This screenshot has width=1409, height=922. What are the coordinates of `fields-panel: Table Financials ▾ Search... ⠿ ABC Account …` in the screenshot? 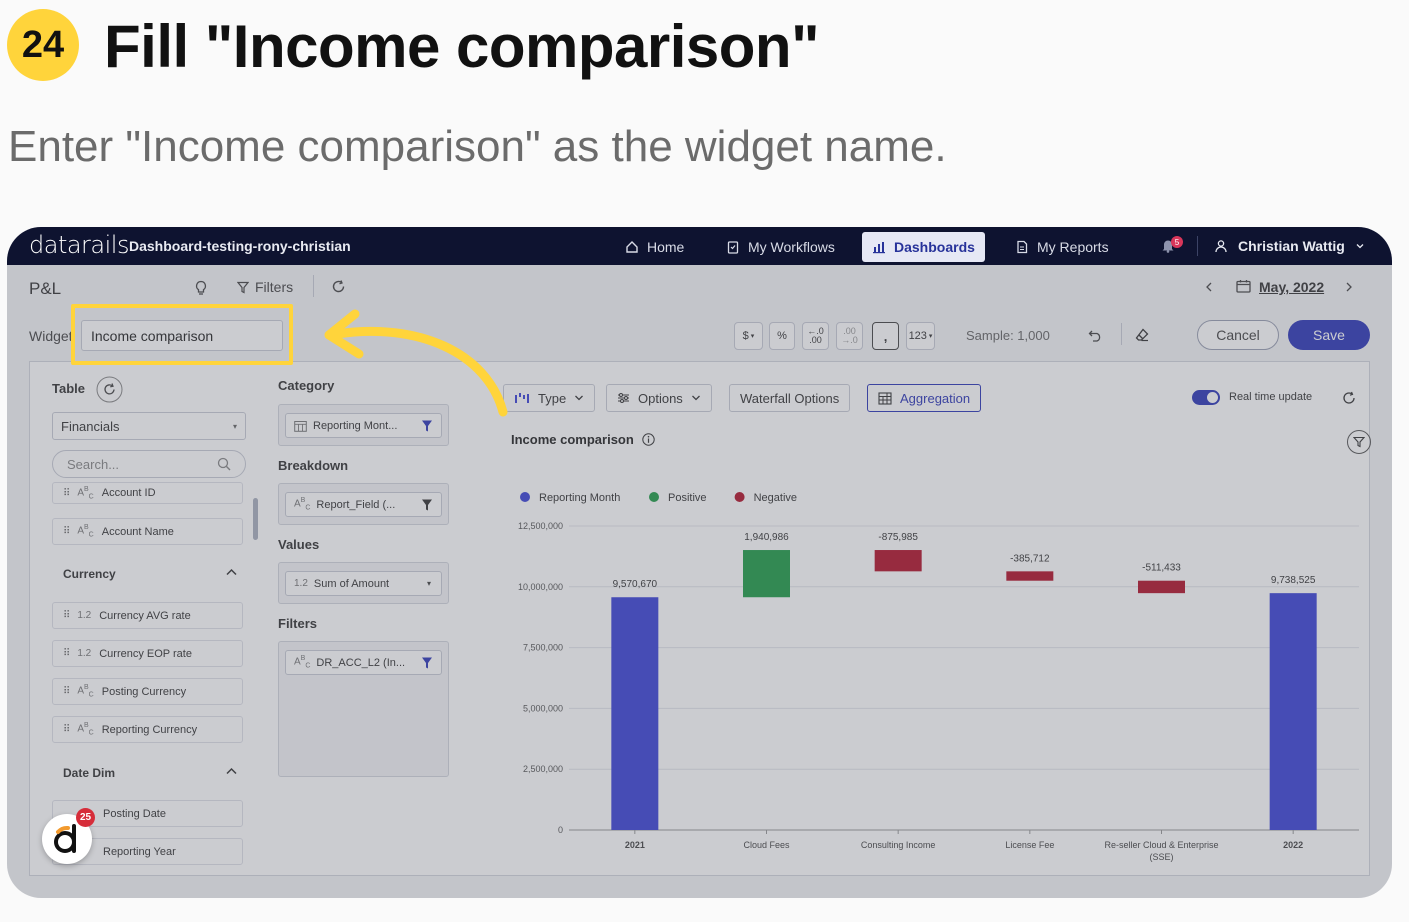 It's located at (142, 618).